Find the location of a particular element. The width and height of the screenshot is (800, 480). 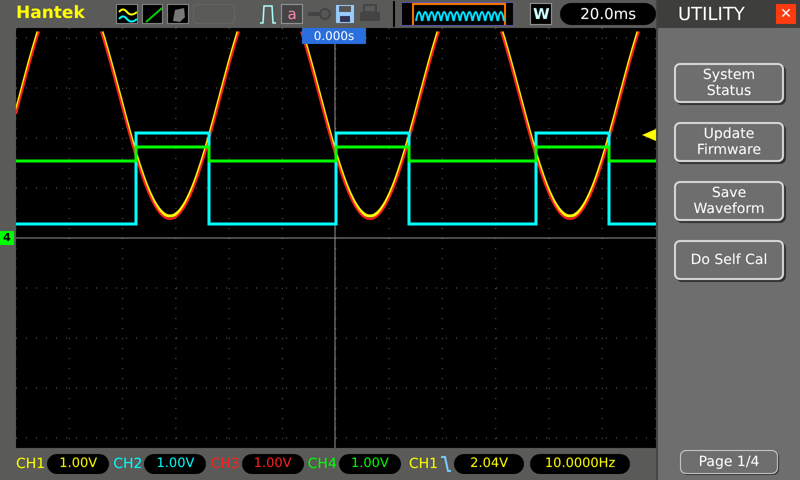

channel-label: CH3 is located at coordinates (225, 464).